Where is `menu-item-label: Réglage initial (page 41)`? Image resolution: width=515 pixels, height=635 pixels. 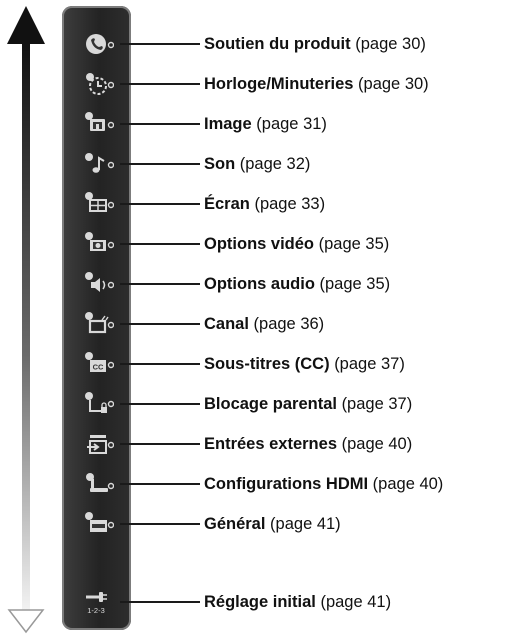 menu-item-label: Réglage initial (page 41) is located at coordinates (297, 602).